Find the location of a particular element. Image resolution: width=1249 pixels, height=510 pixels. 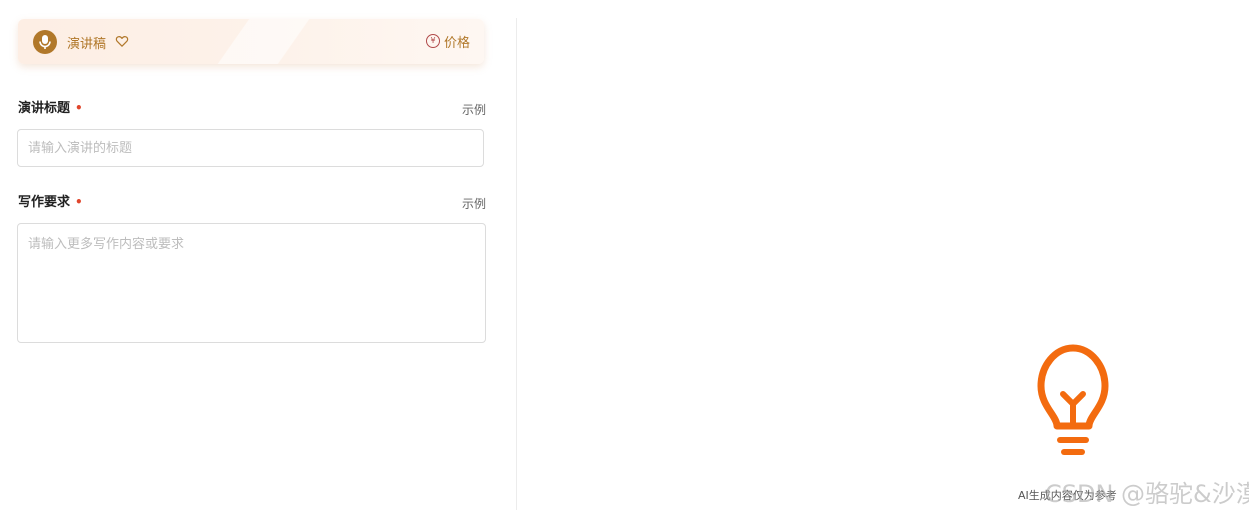

microphone-icon is located at coordinates (45, 42).